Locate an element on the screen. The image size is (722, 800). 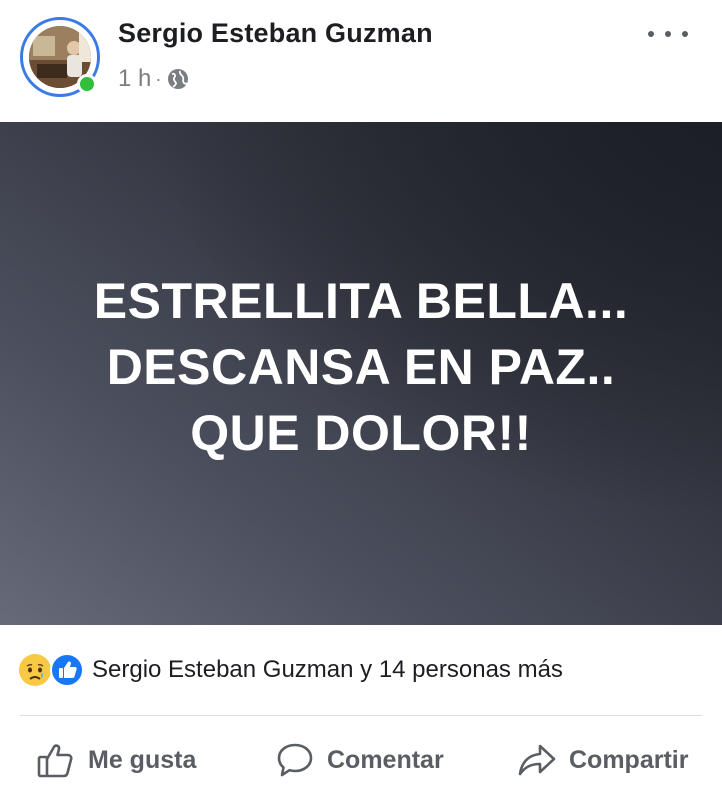
online-status-dot is located at coordinates (87, 84).